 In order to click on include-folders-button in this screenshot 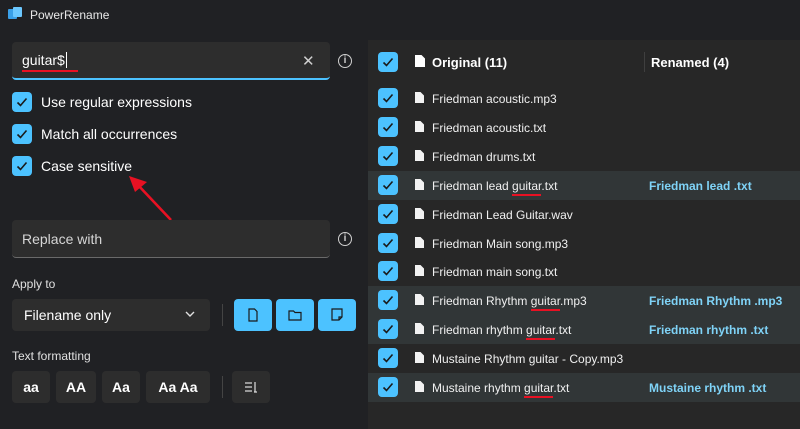, I will do `click(295, 315)`.